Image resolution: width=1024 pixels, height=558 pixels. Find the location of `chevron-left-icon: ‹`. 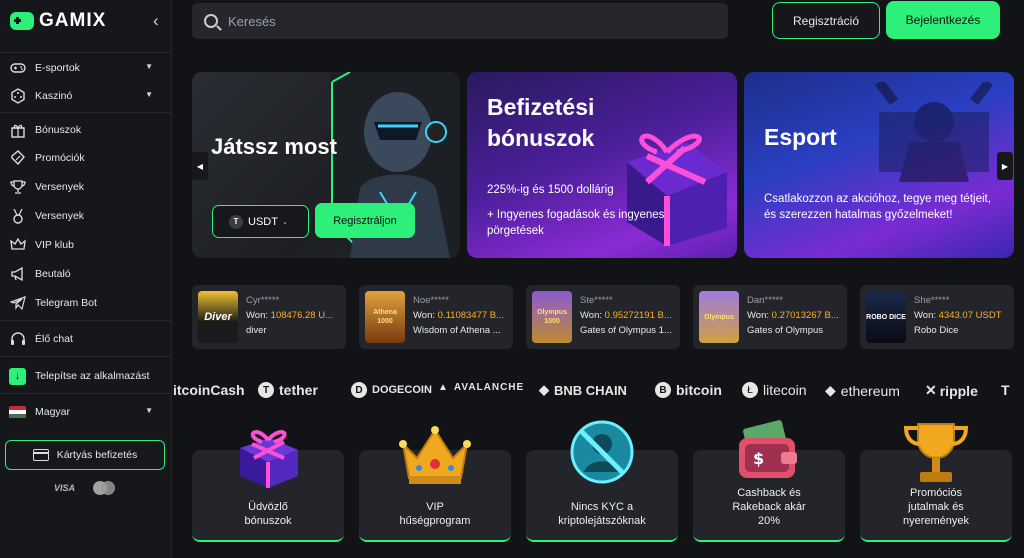

chevron-left-icon: ‹ is located at coordinates (156, 21).